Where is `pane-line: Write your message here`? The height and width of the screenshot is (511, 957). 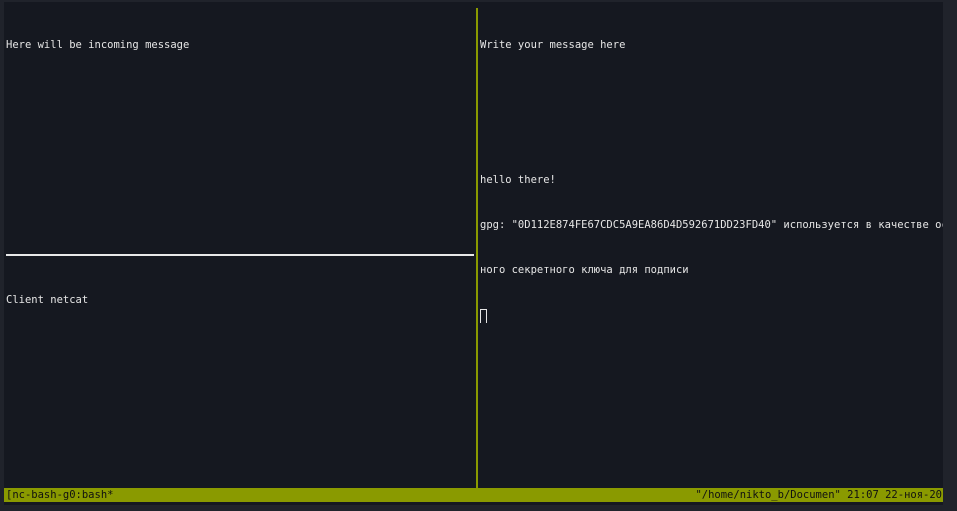
pane-line: Write your message here is located at coordinates (553, 45).